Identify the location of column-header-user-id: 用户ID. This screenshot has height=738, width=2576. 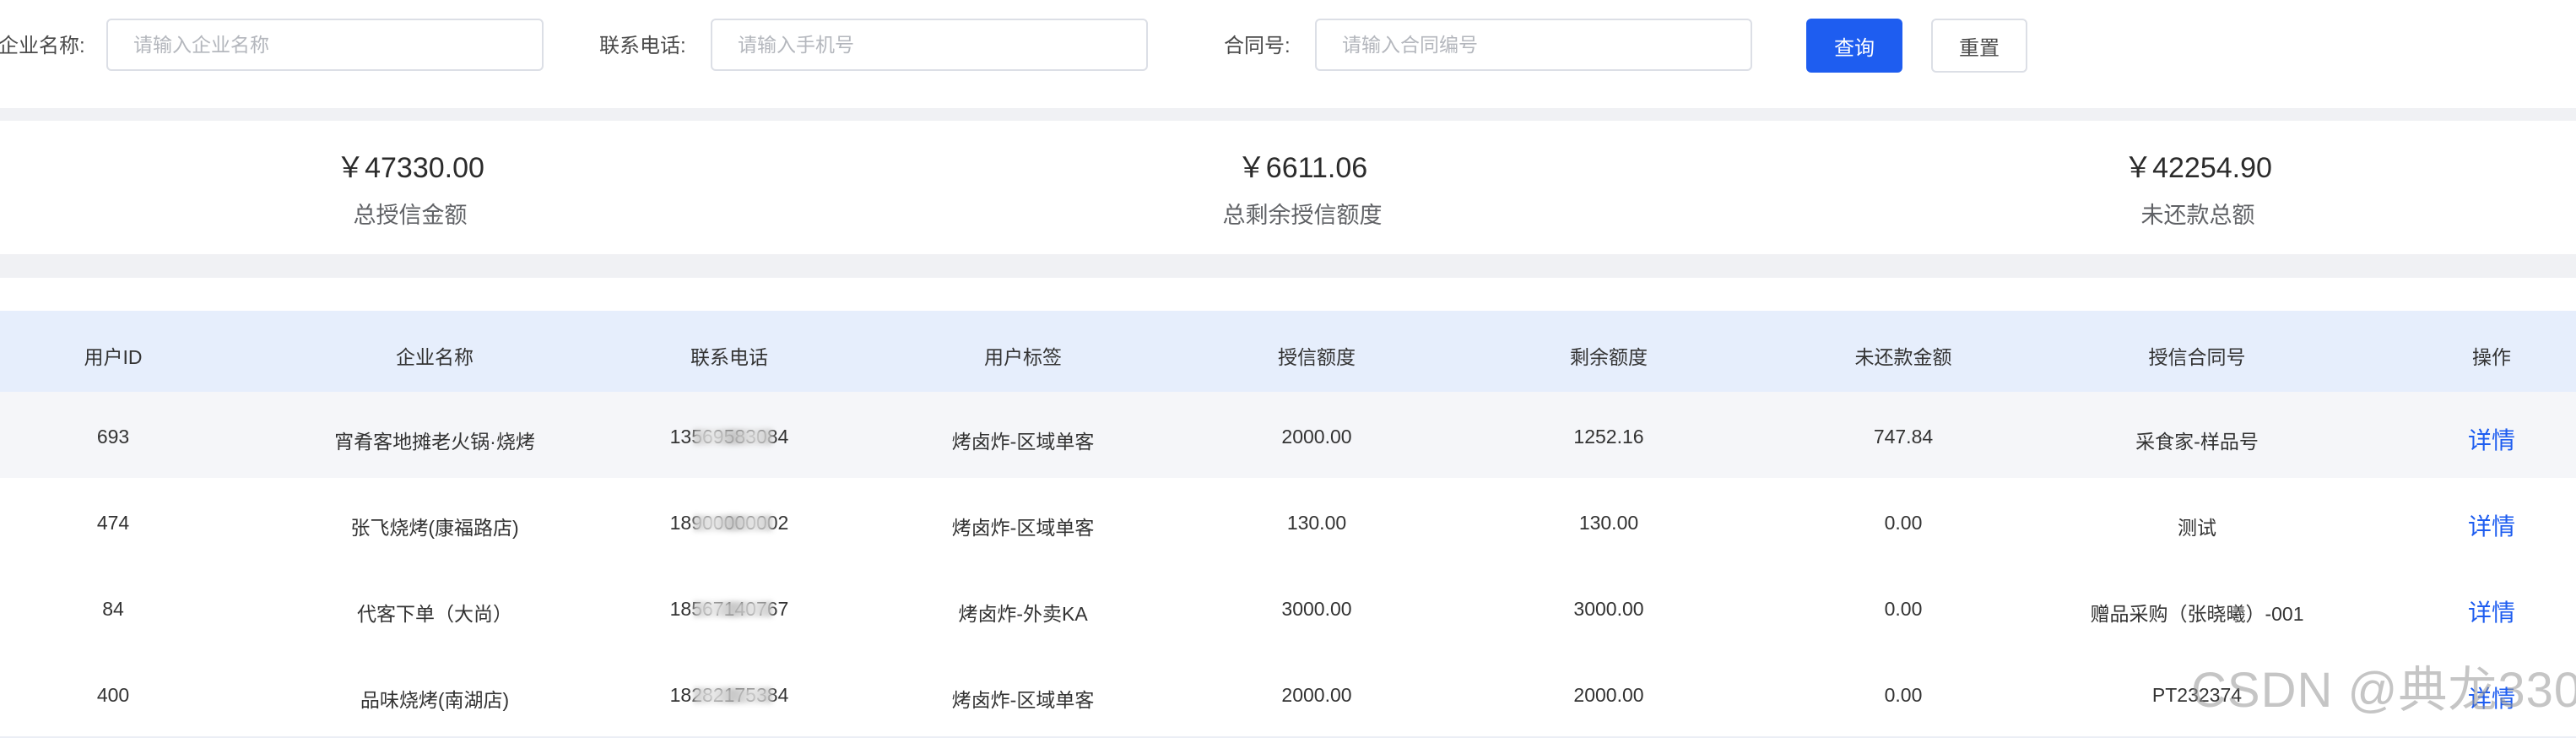
(113, 357).